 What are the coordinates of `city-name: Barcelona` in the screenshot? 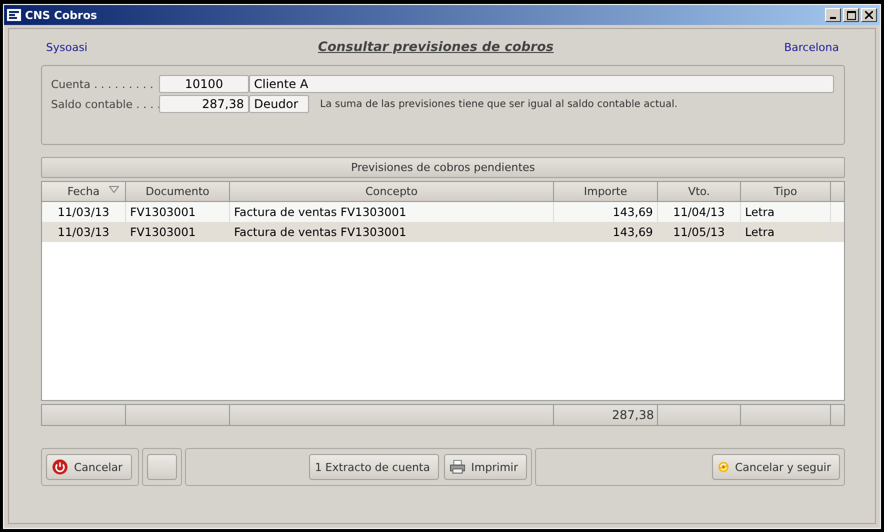 It's located at (811, 47).